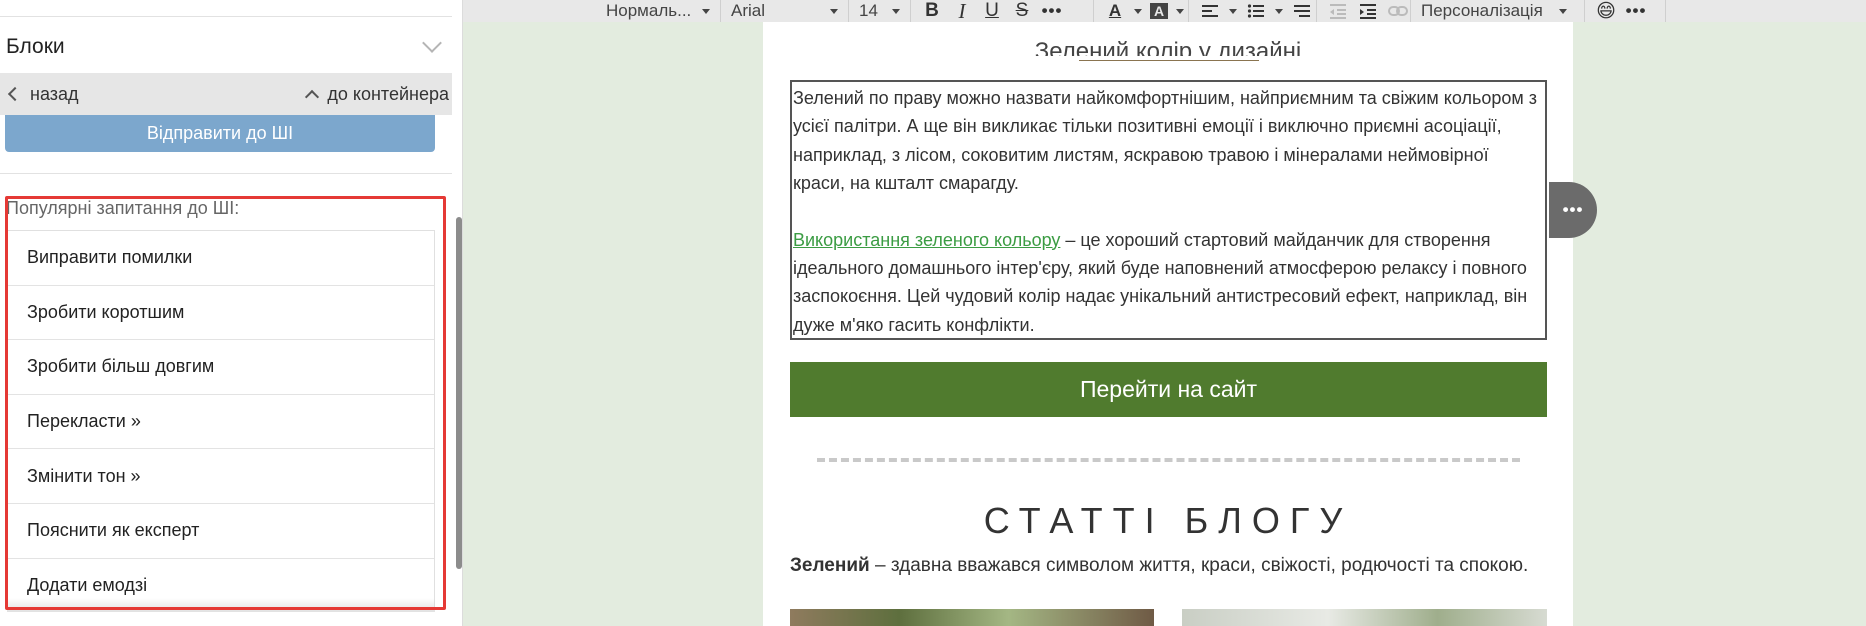 This screenshot has height=626, width=1866. I want to click on format-segment: B I U S •••, so click(1002, 11).